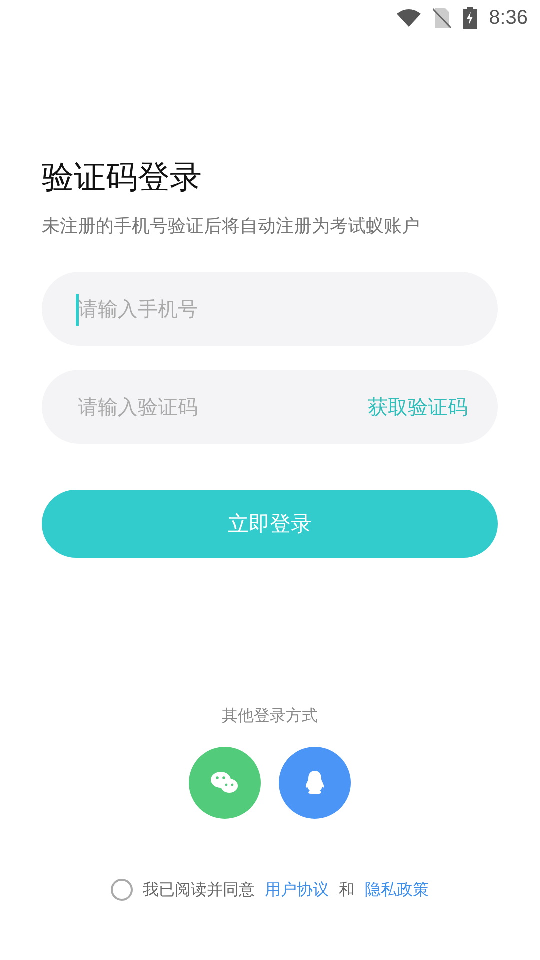 The height and width of the screenshot is (960, 540). Describe the element at coordinates (397, 890) in the screenshot. I see `privacy-policy-link: 隐私政策` at that location.